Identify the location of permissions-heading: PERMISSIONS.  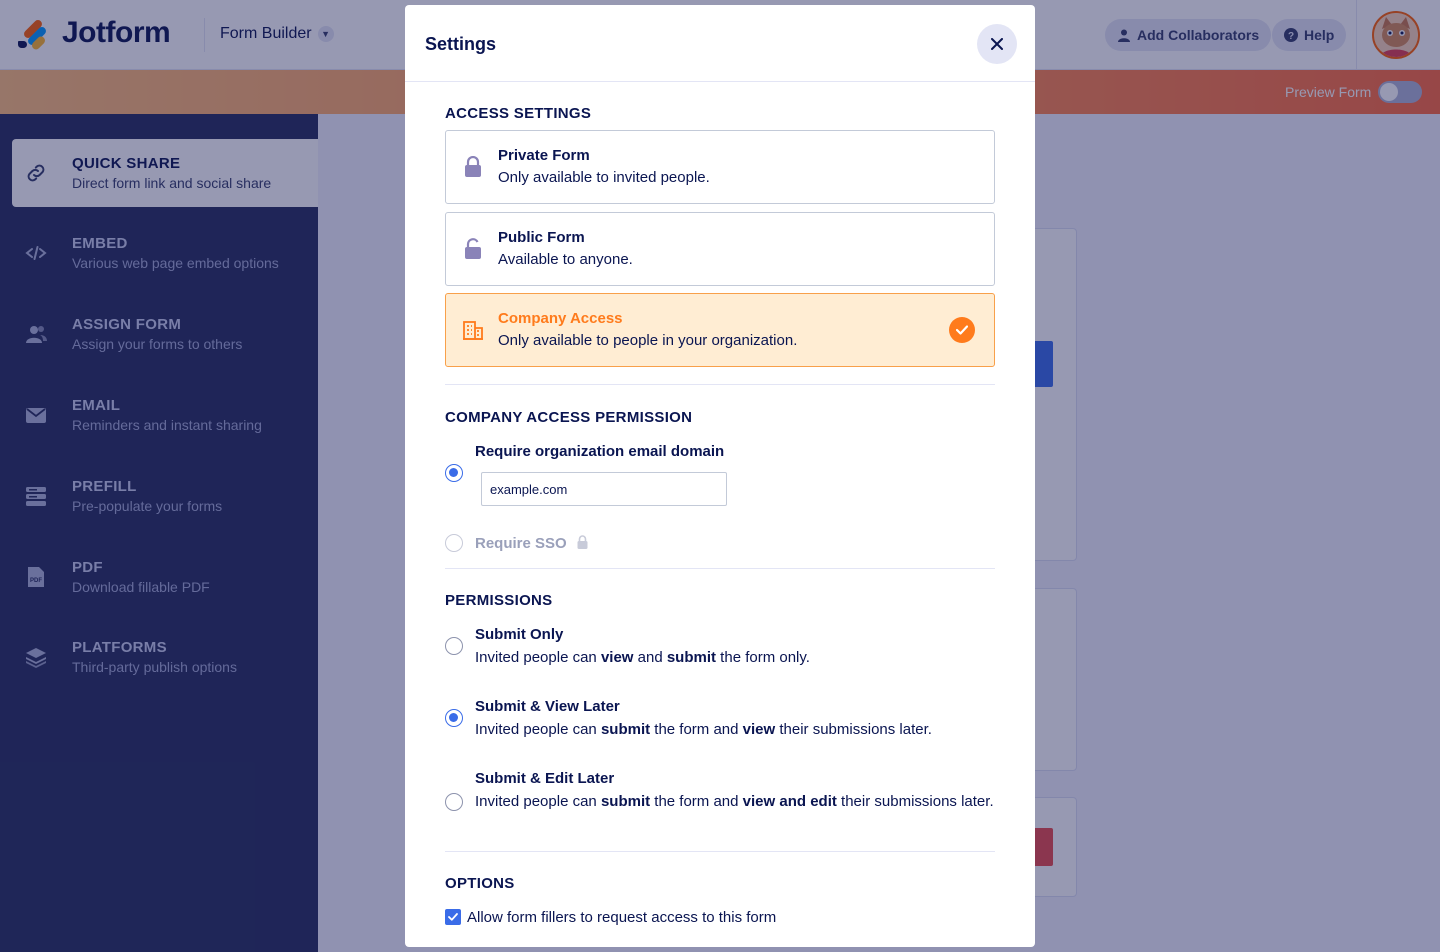
(499, 600).